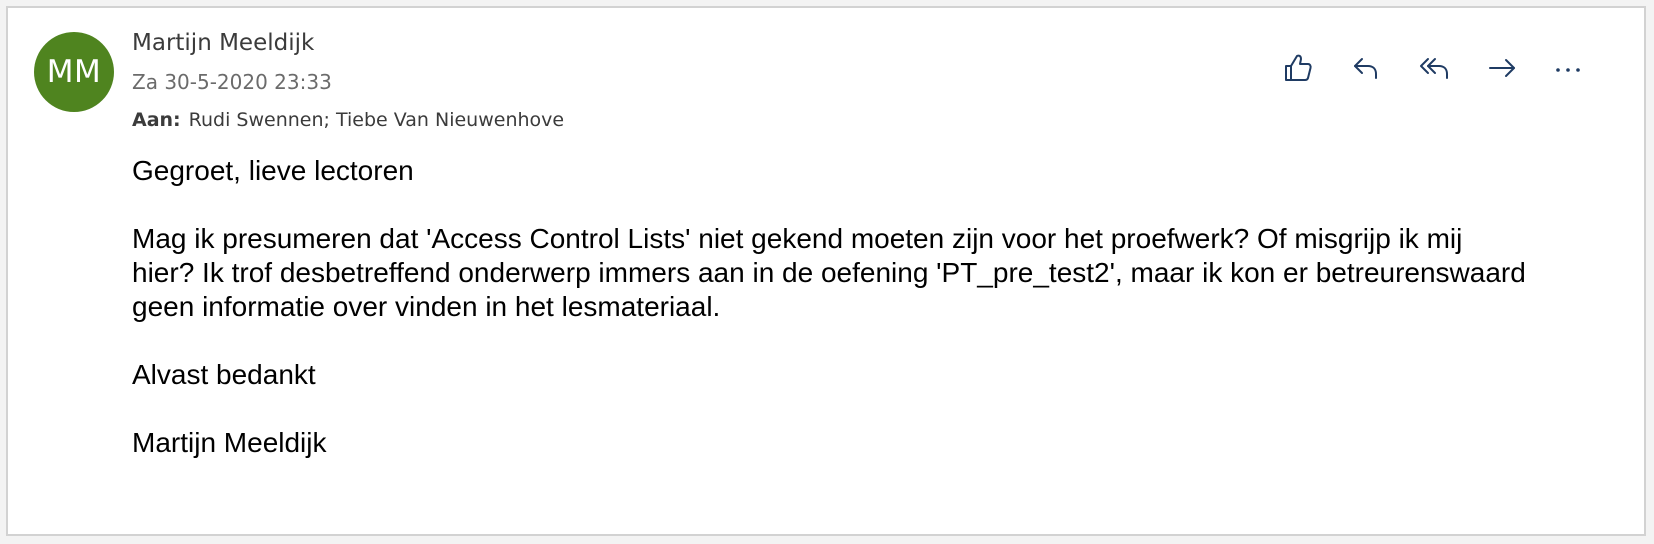 This screenshot has width=1654, height=544. I want to click on more-actions-button, so click(1568, 68).